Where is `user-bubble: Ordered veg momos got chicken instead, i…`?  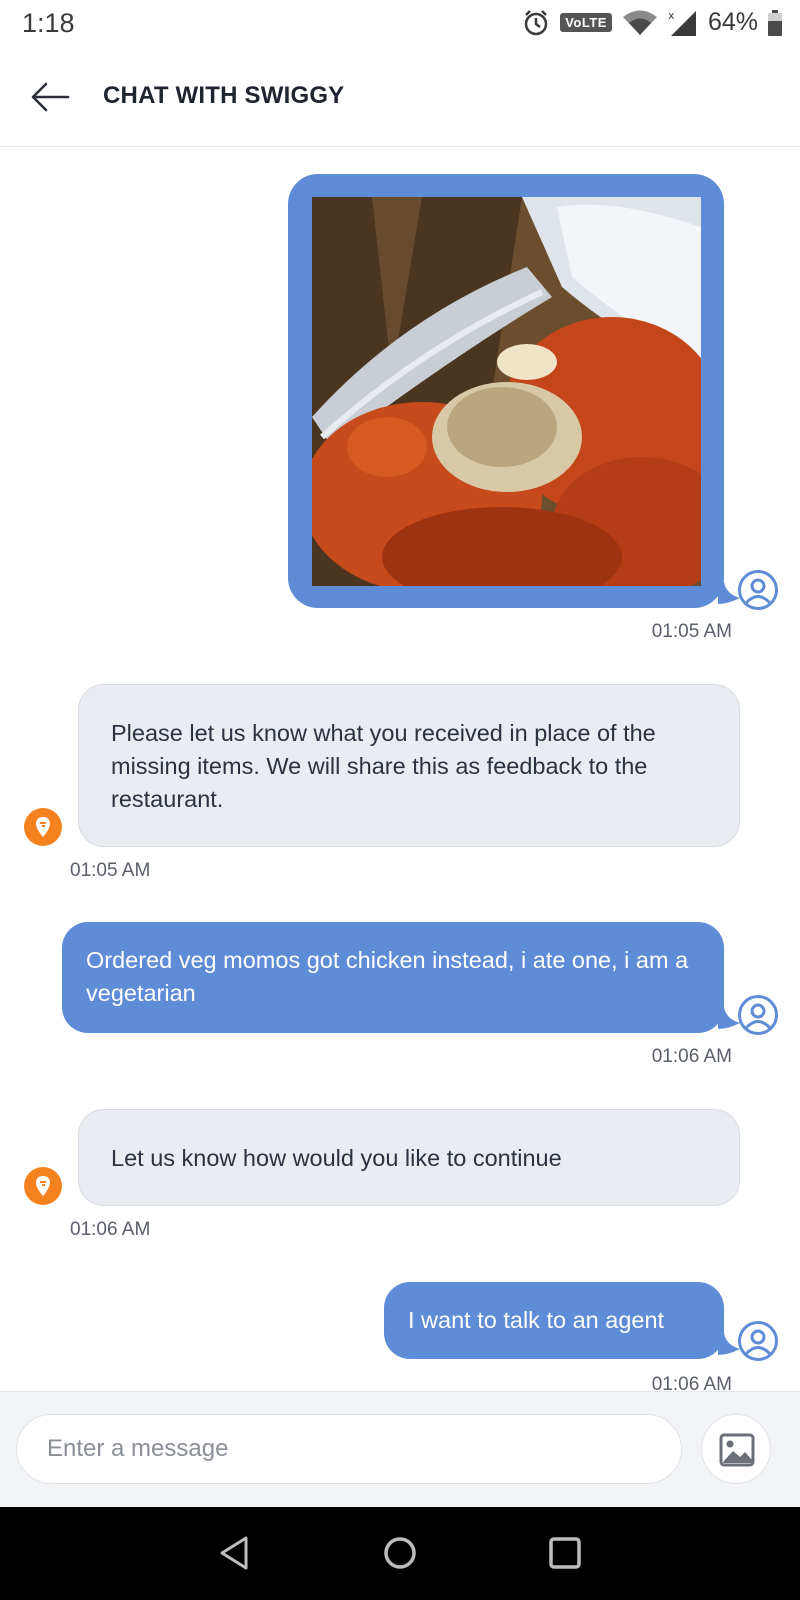
user-bubble: Ordered veg momos got chicken instead, i… is located at coordinates (393, 977).